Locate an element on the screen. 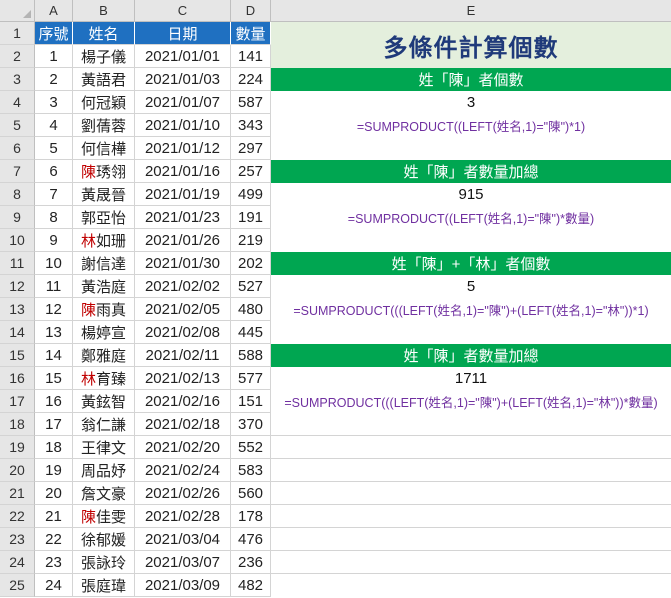  table-cell-name: 張庭瑋 is located at coordinates (104, 585).